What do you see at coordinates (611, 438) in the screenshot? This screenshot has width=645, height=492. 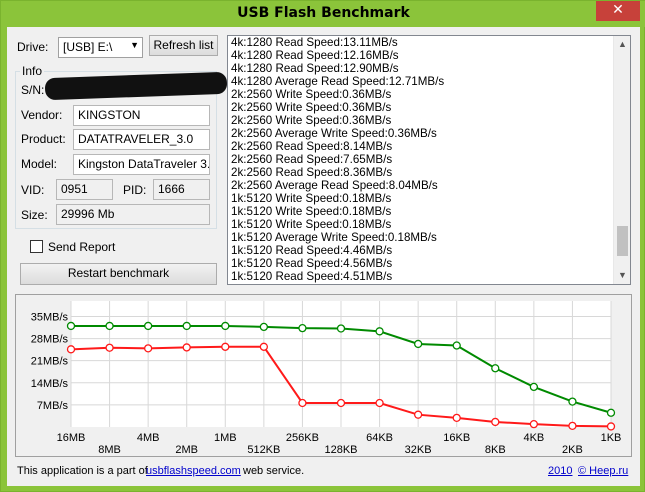 I see `x-tick-label: 1KB` at bounding box center [611, 438].